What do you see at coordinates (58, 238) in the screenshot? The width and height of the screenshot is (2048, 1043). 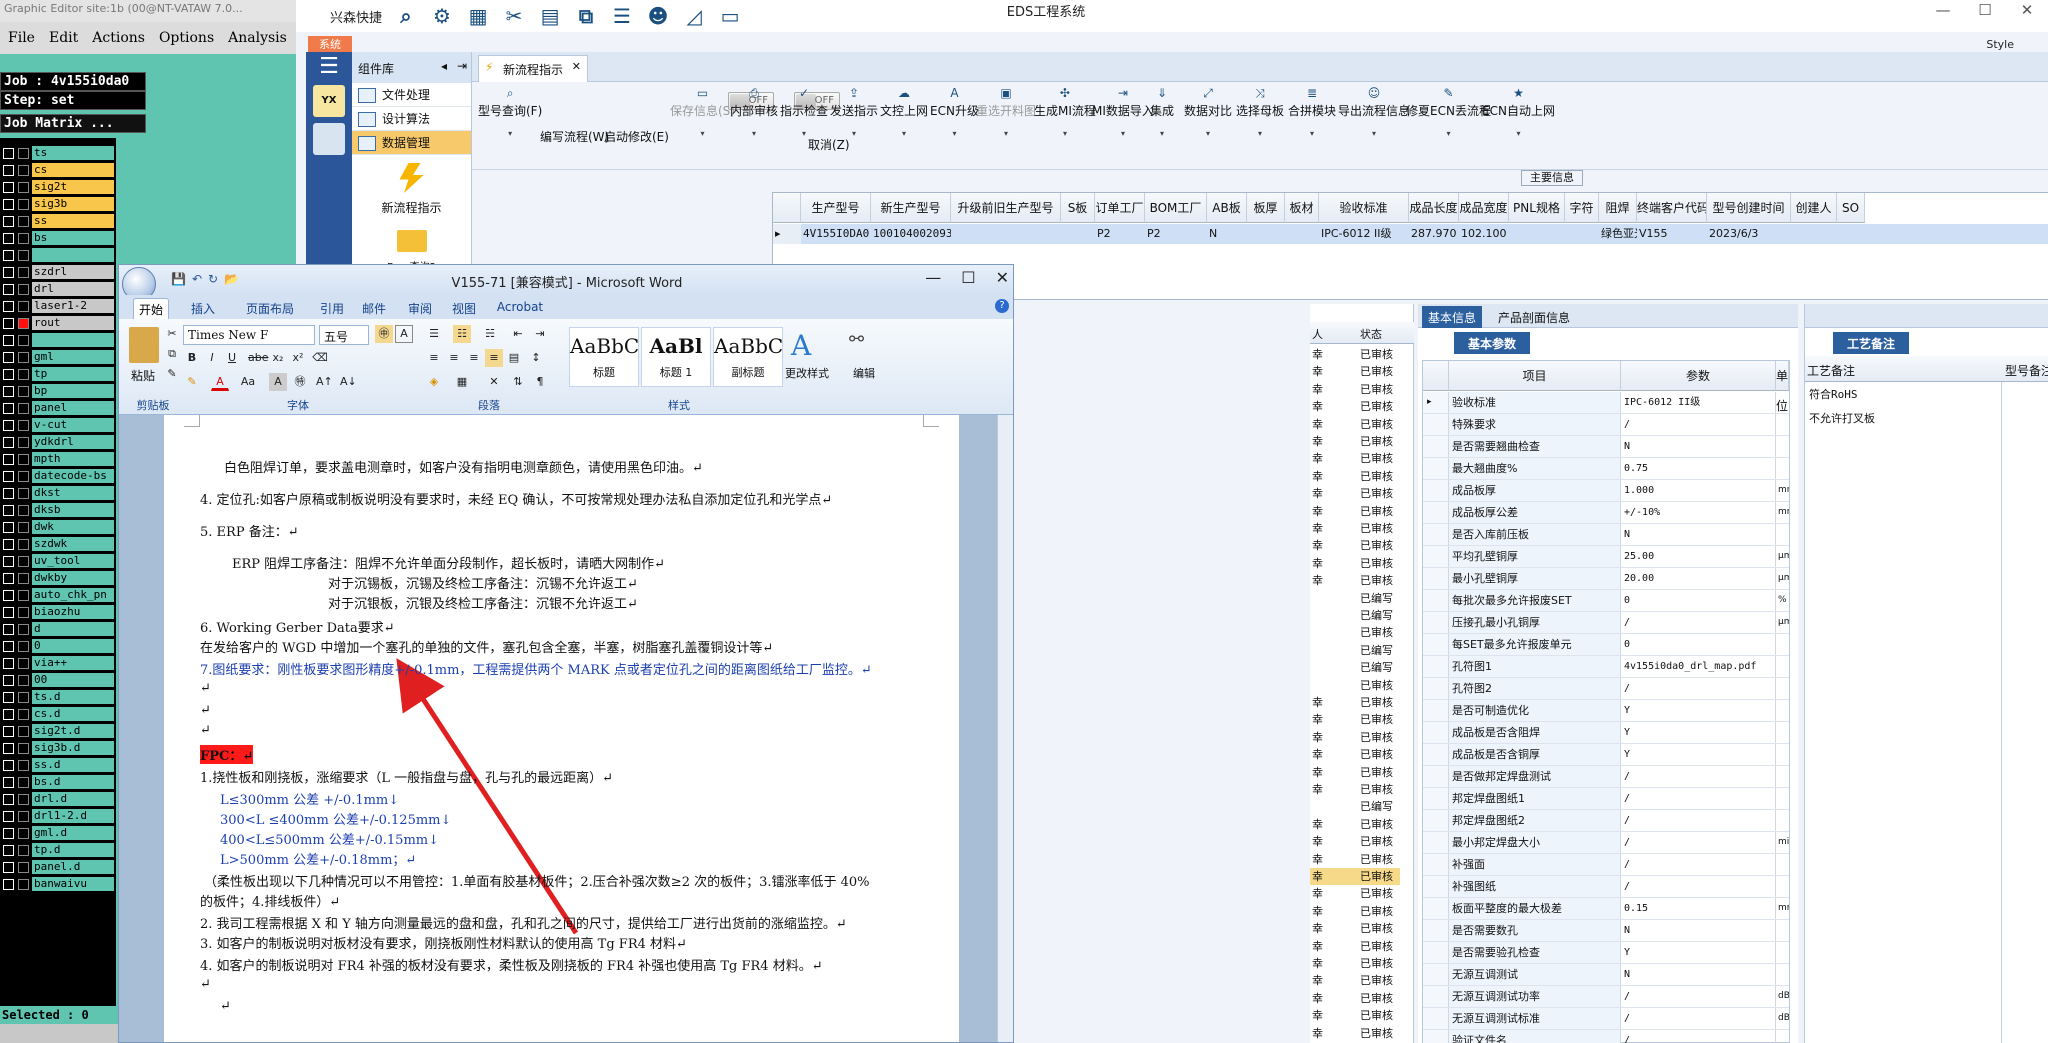 I see `layer-row: bs` at bounding box center [58, 238].